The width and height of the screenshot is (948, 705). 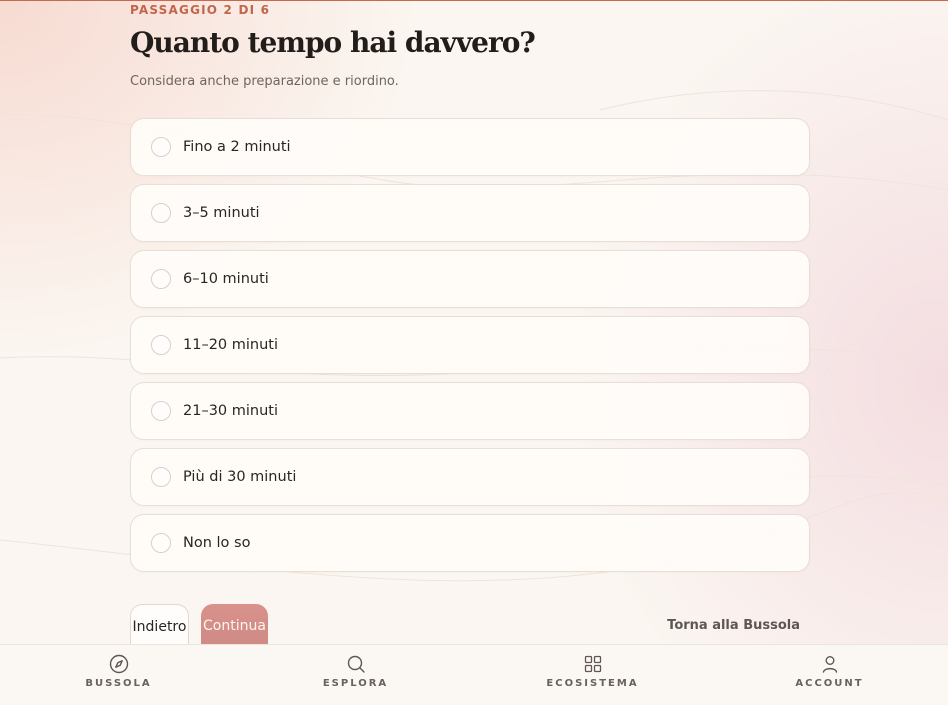 What do you see at coordinates (592, 683) in the screenshot?
I see `nav-label: ECOSISTEMA` at bounding box center [592, 683].